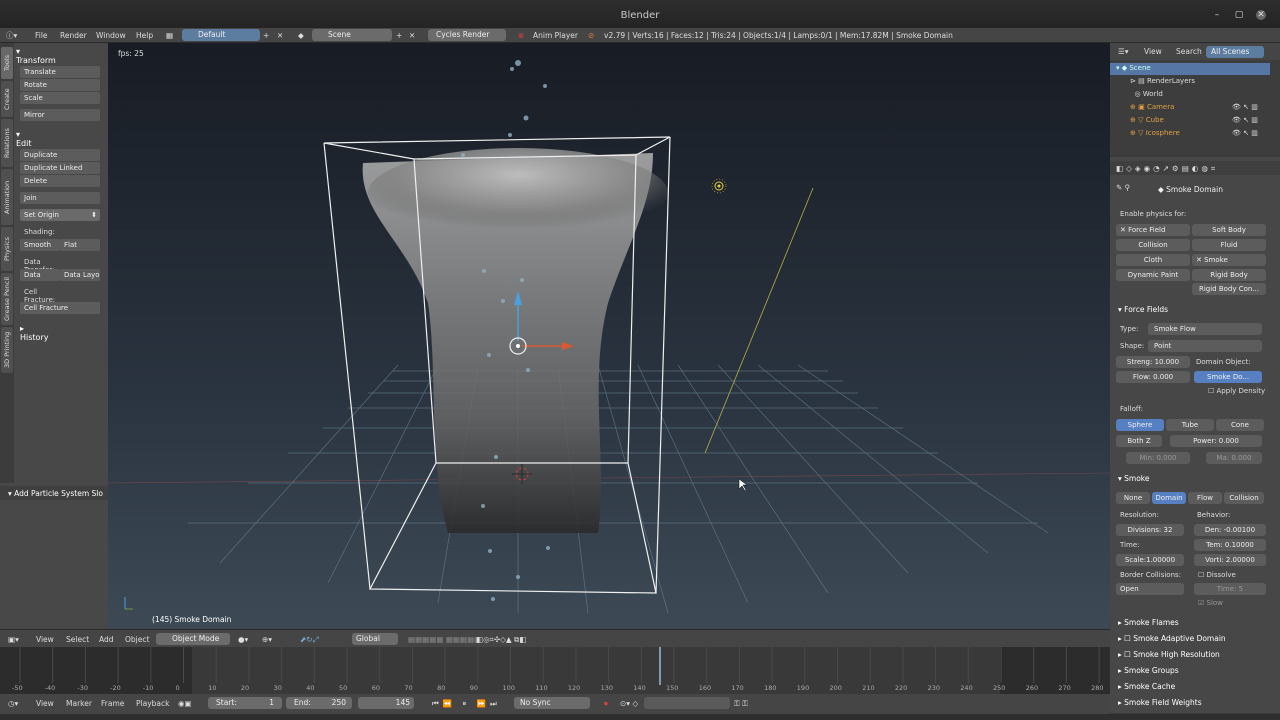  Describe the element at coordinates (386, 703) in the screenshot. I see `current-frame-field: 145` at that location.